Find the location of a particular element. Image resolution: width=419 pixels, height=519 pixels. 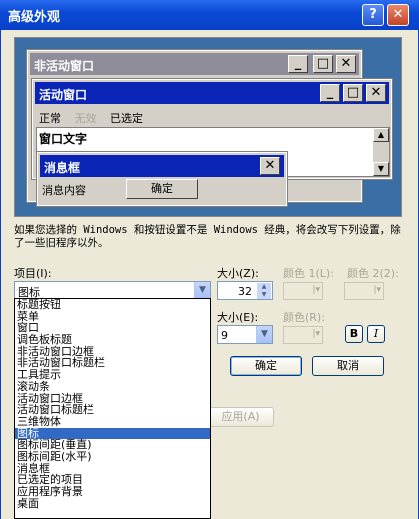

window-title: 高级外观 is located at coordinates (34, 17).